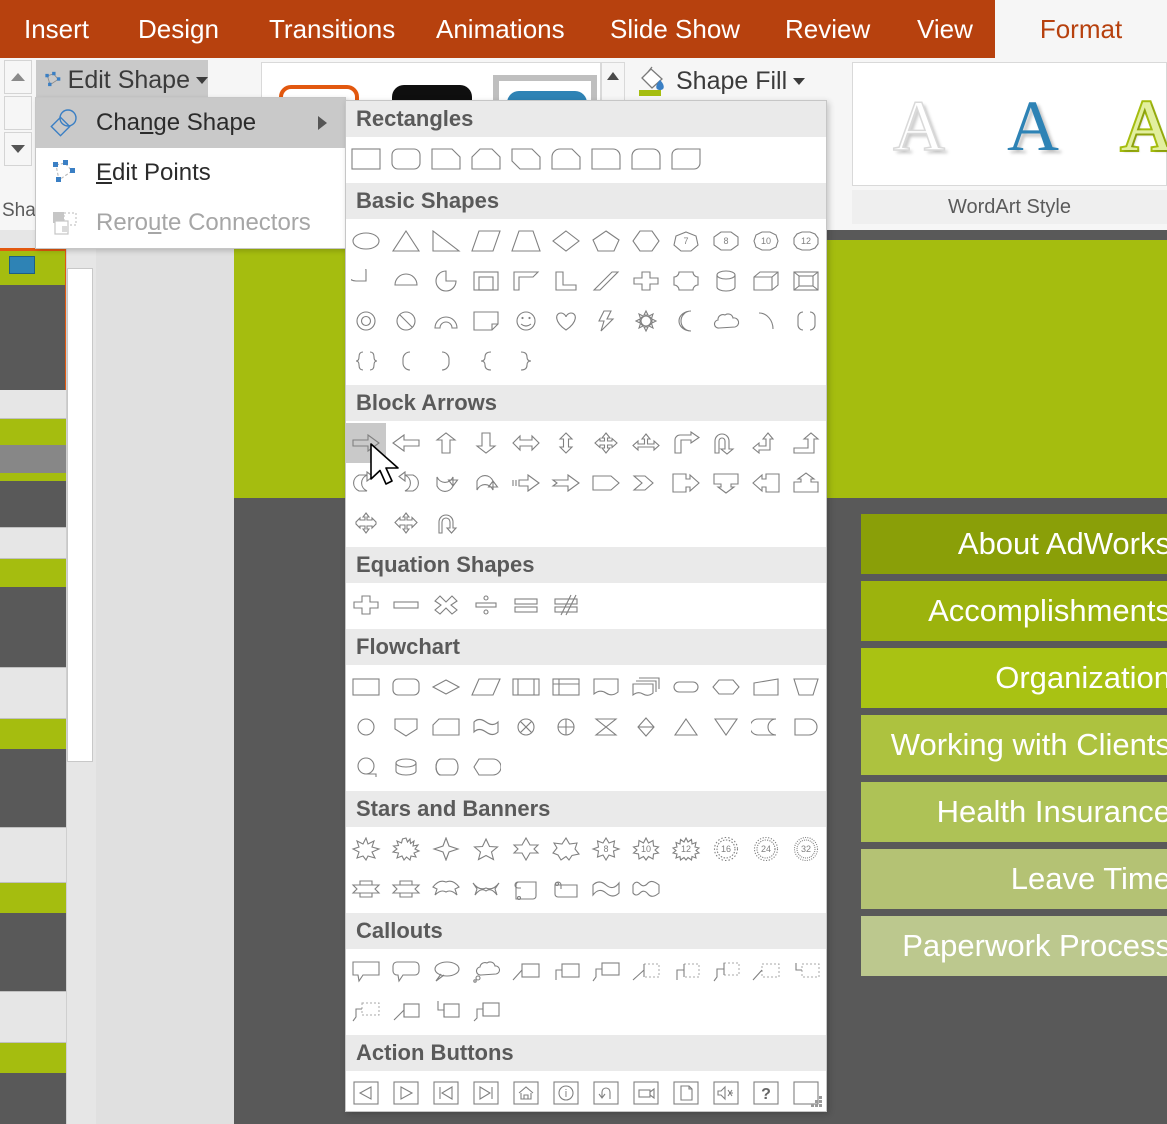  Describe the element at coordinates (806, 241) in the screenshot. I see `shape-dodecagon: 12` at that location.